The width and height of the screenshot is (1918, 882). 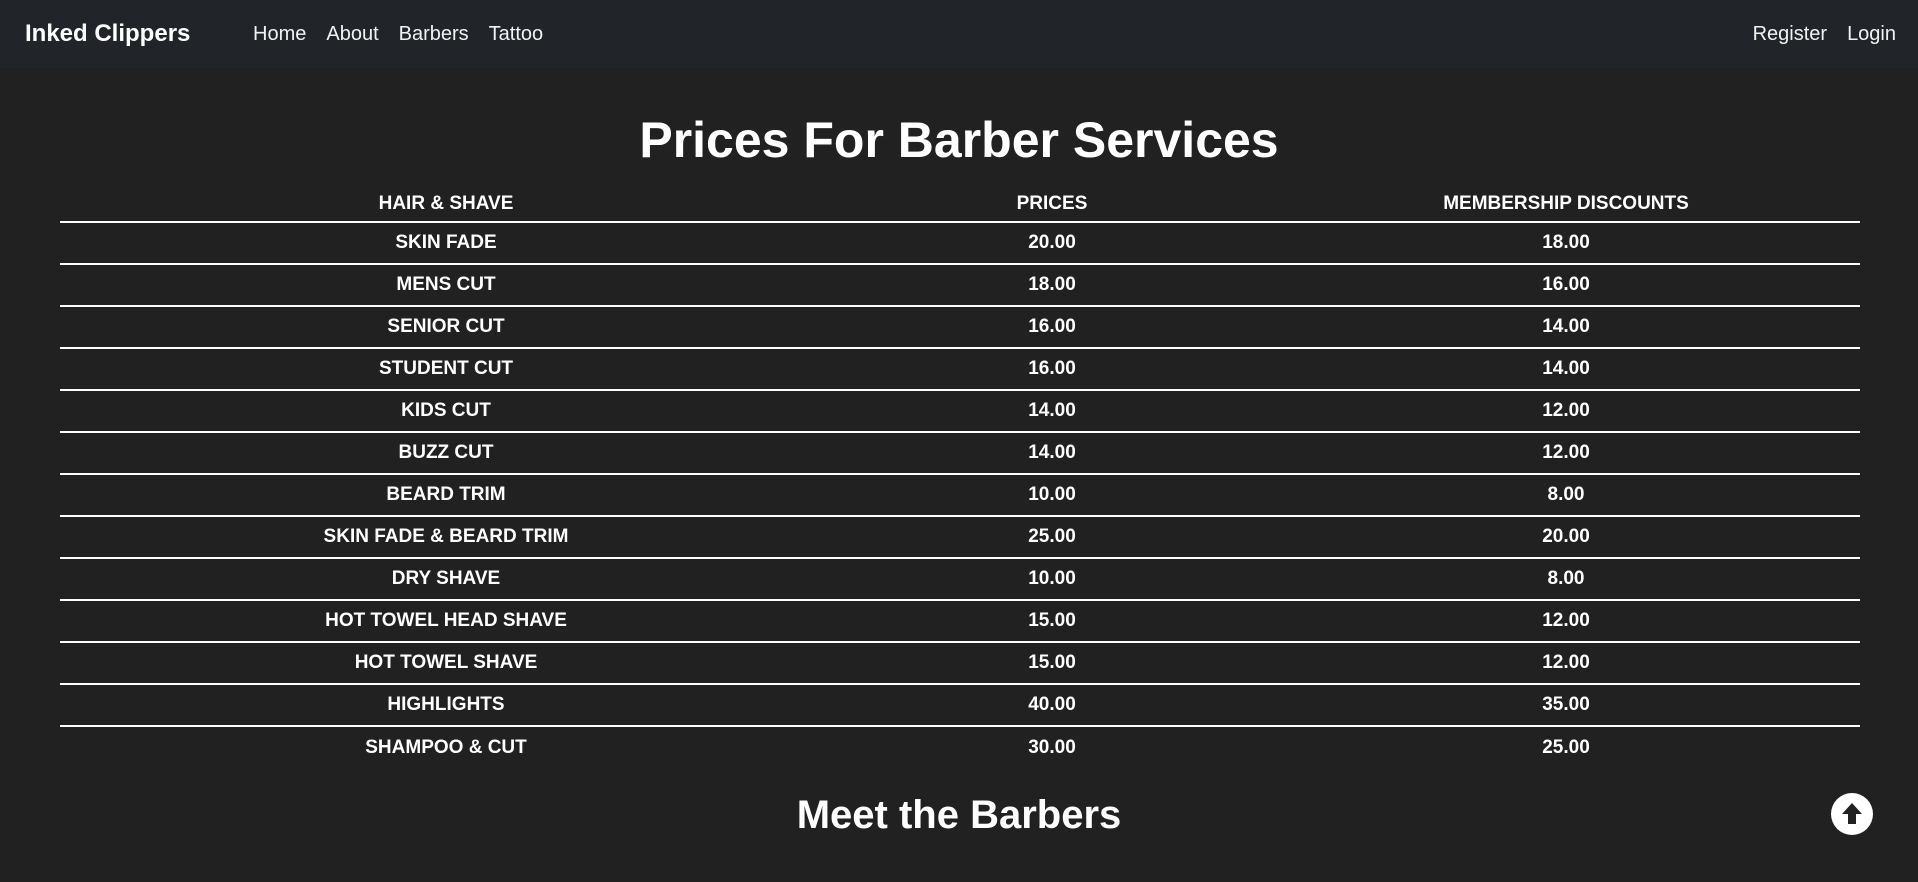 What do you see at coordinates (516, 34) in the screenshot?
I see `nav-tattoo-link: Tattoo` at bounding box center [516, 34].